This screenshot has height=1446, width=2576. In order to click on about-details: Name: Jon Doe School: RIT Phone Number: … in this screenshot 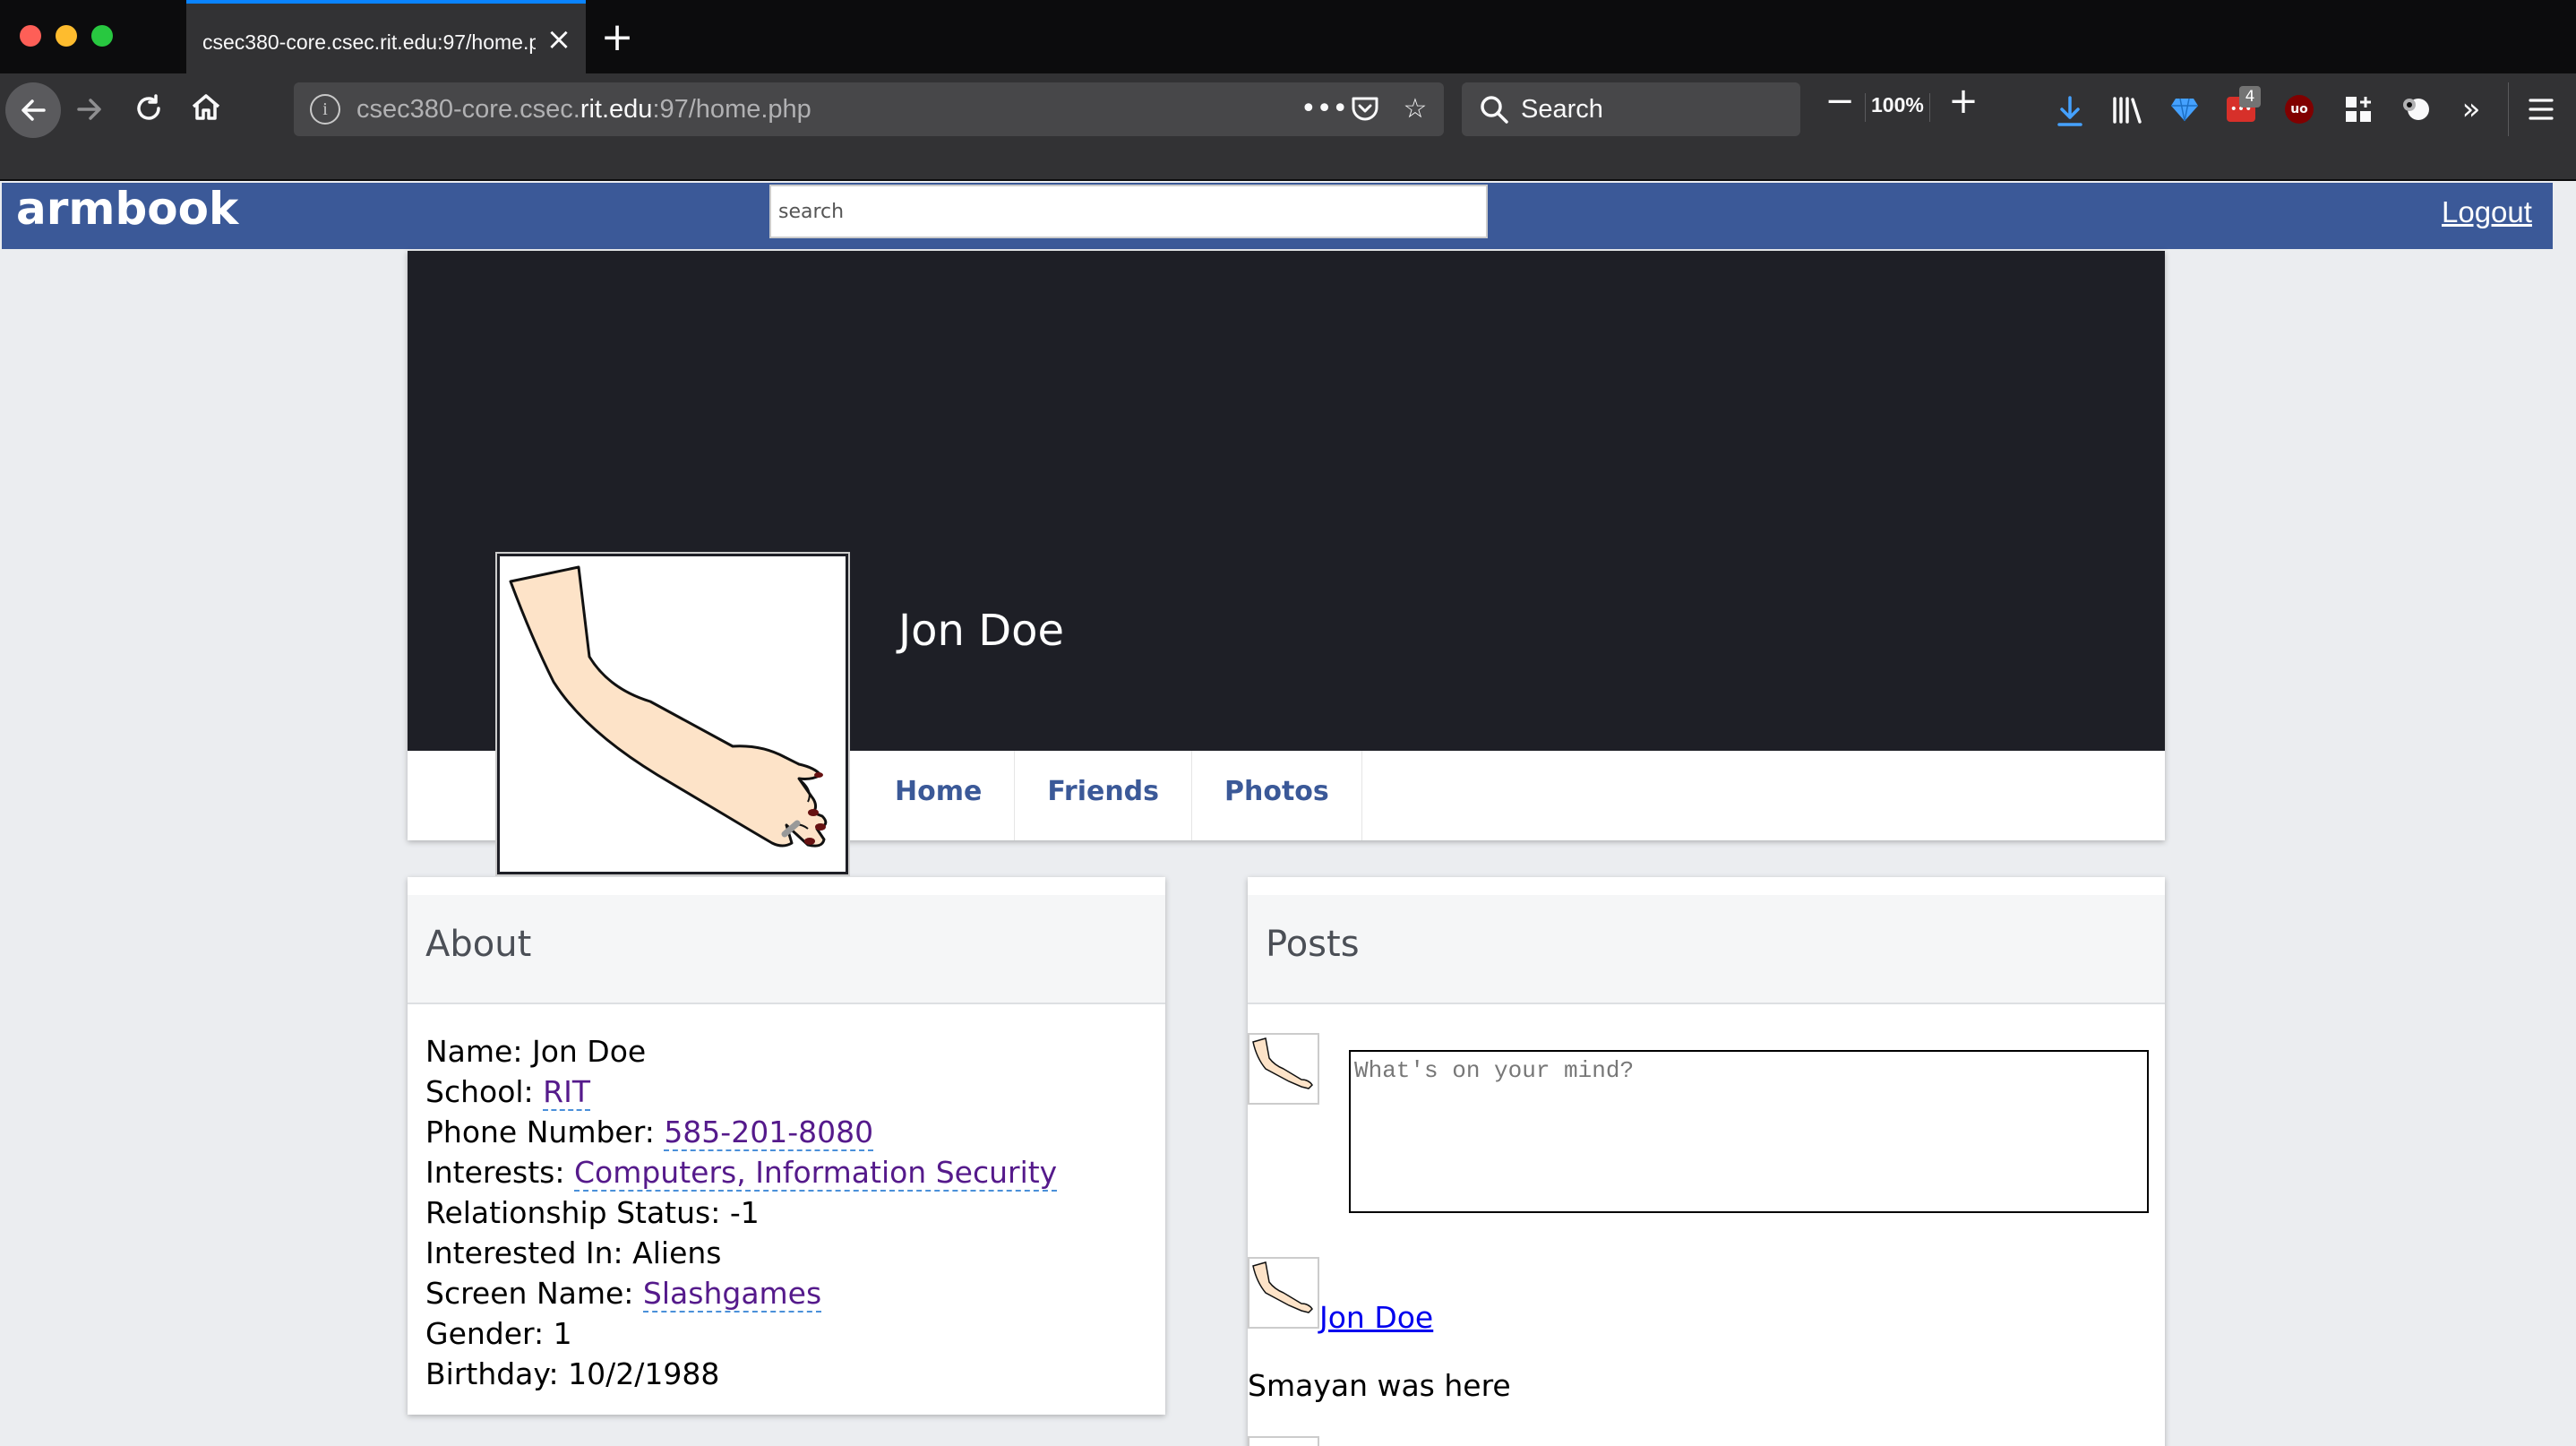, I will do `click(741, 1212)`.